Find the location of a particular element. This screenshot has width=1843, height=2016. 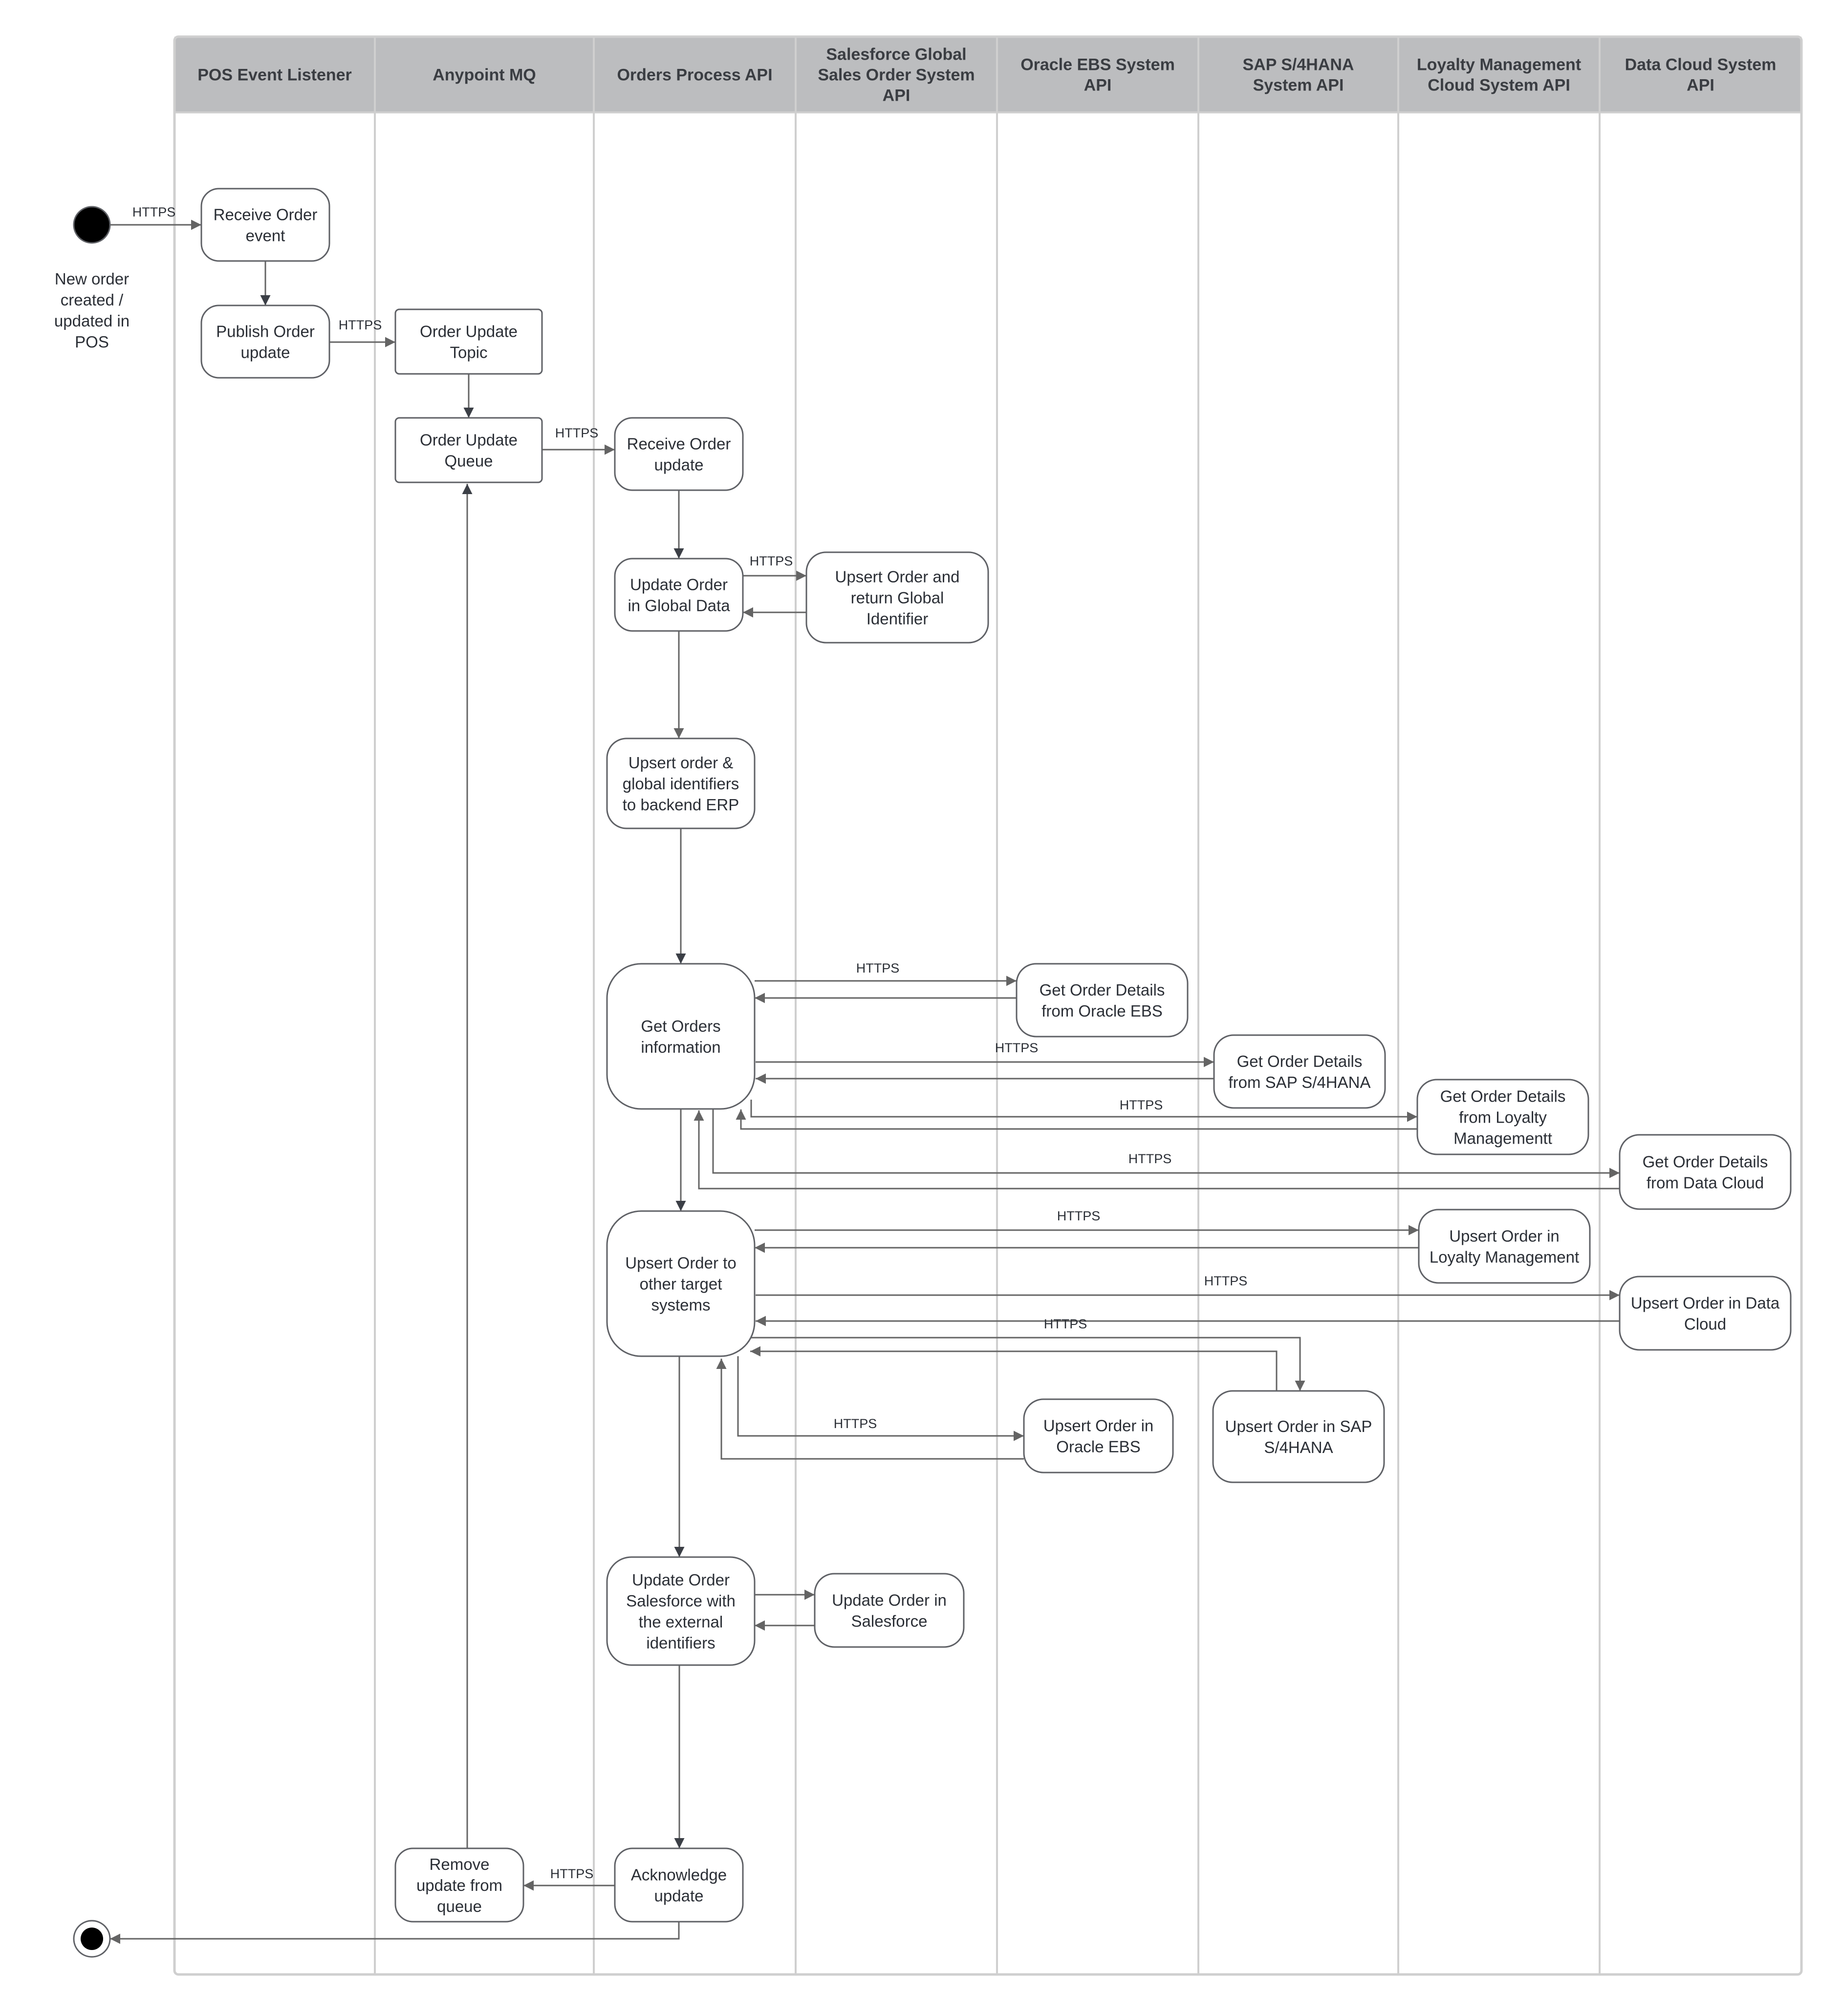

activity-node-label: Loyalty Management is located at coordinates (1504, 1257).